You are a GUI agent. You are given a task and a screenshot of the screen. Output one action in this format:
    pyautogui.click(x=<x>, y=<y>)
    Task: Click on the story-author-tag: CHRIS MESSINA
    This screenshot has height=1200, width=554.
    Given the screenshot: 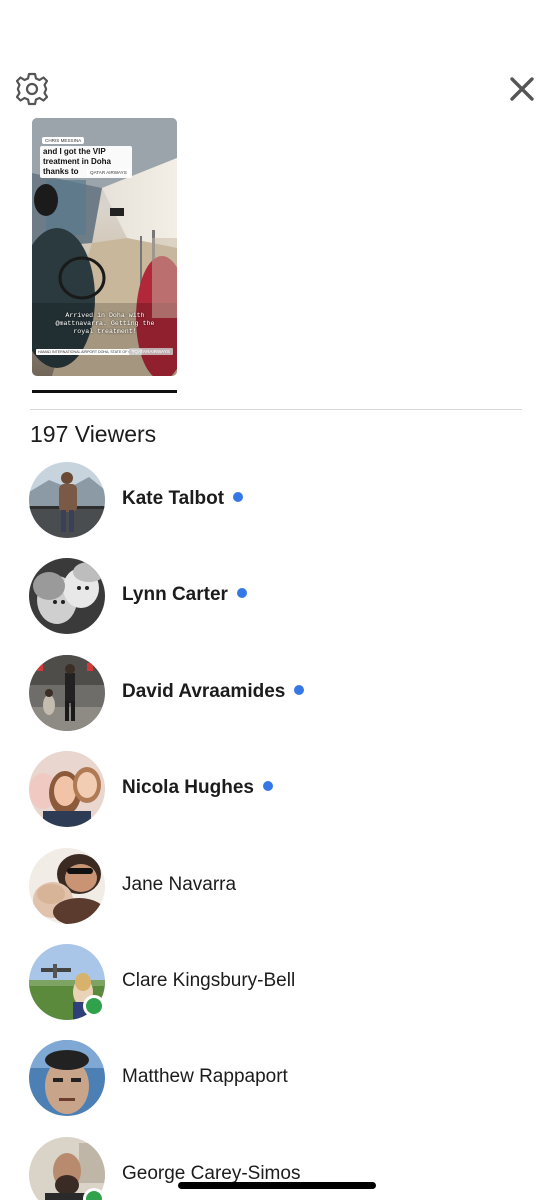 What is the action you would take?
    pyautogui.click(x=63, y=140)
    